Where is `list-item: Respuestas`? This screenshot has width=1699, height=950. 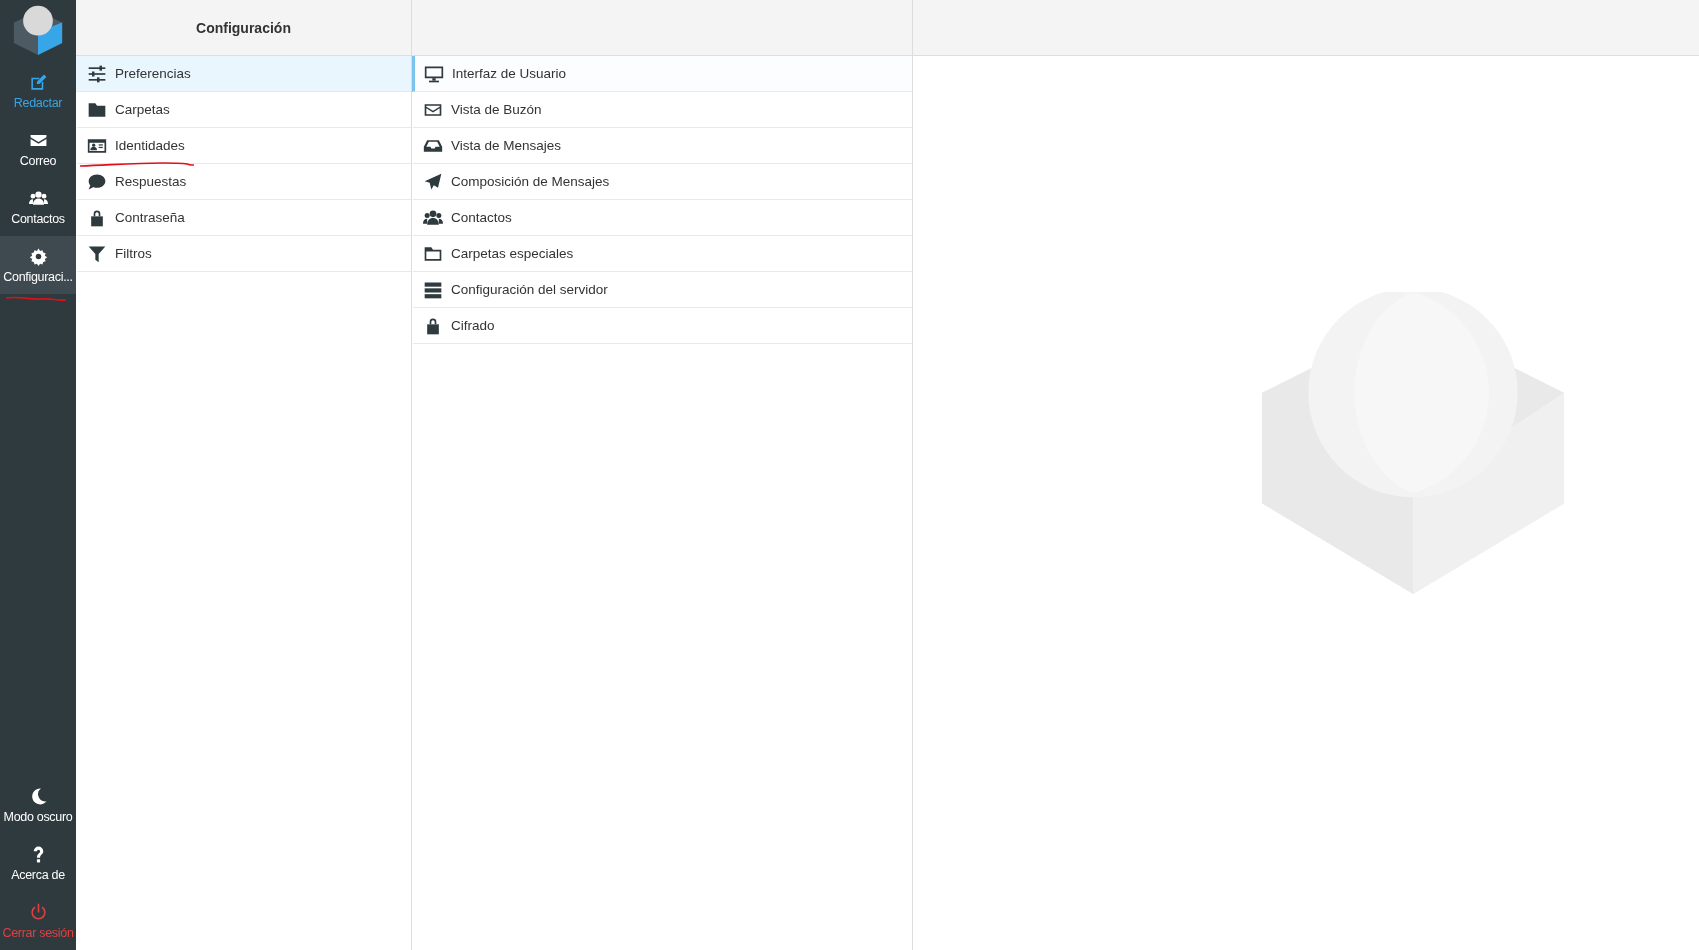
list-item: Respuestas is located at coordinates (243, 182).